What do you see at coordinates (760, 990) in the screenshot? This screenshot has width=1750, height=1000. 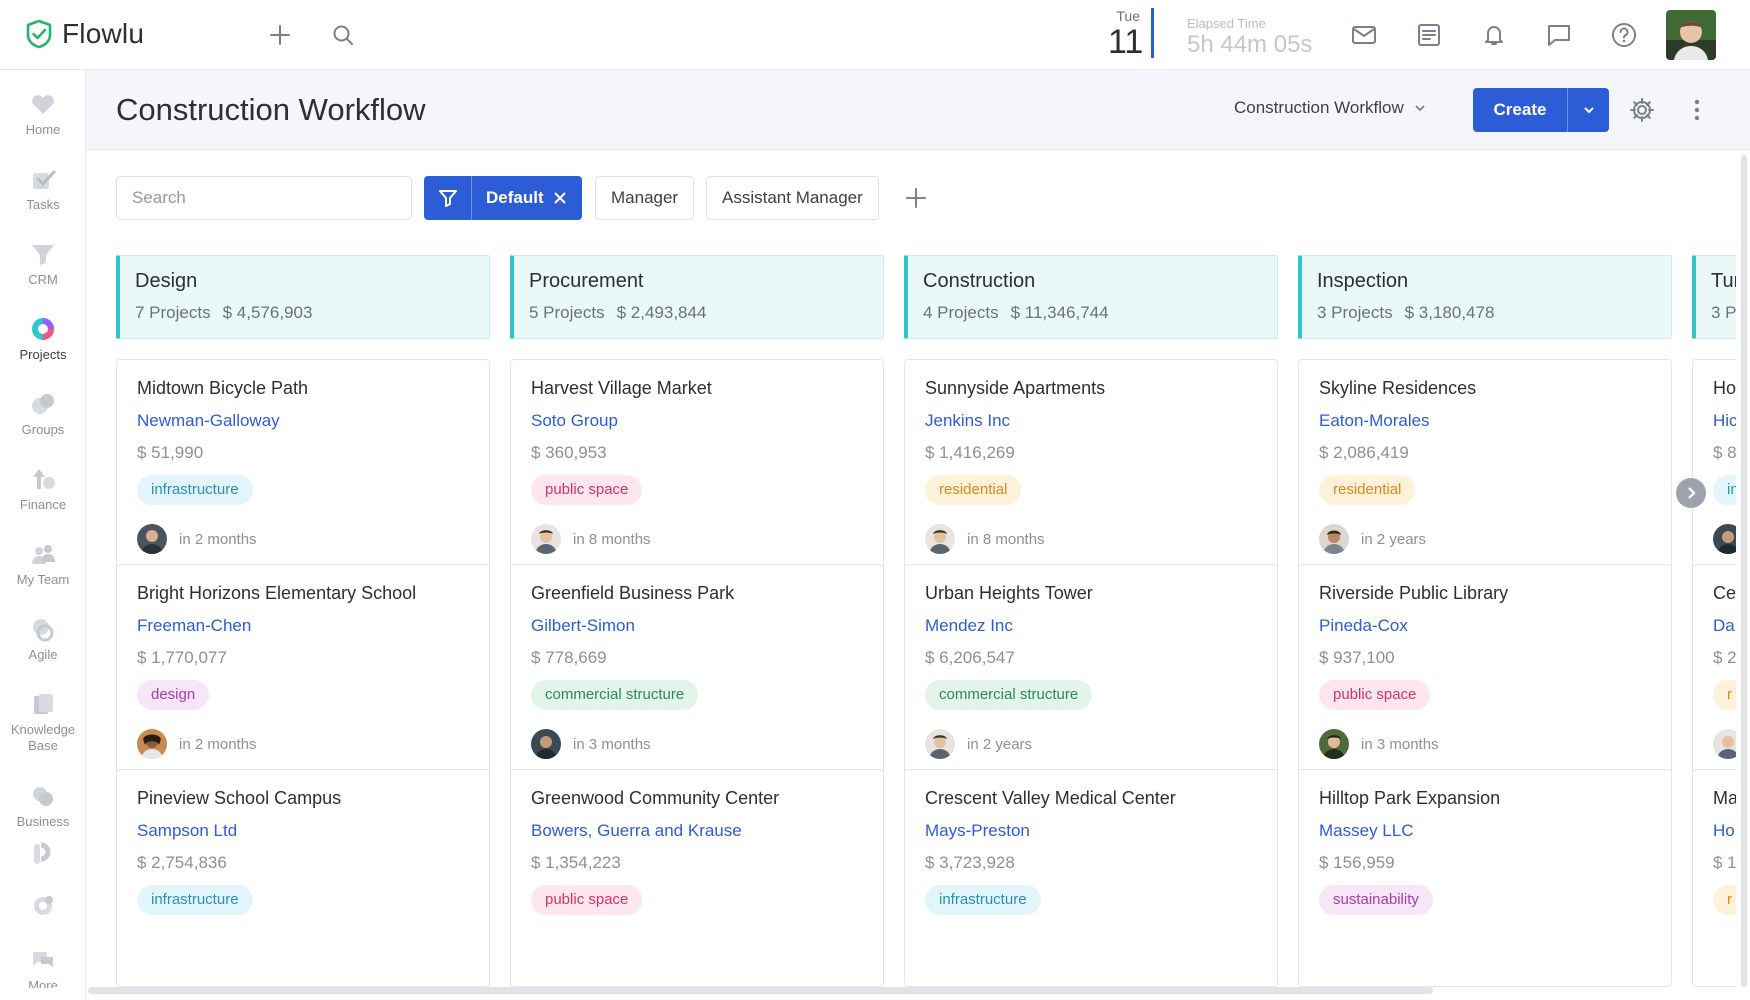 I see `horizontal-scrollbar` at bounding box center [760, 990].